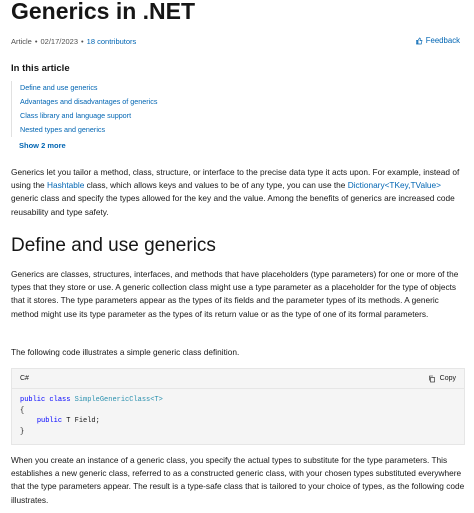 The image size is (474, 513). What do you see at coordinates (238, 379) in the screenshot?
I see `code-header: C# Copy` at bounding box center [238, 379].